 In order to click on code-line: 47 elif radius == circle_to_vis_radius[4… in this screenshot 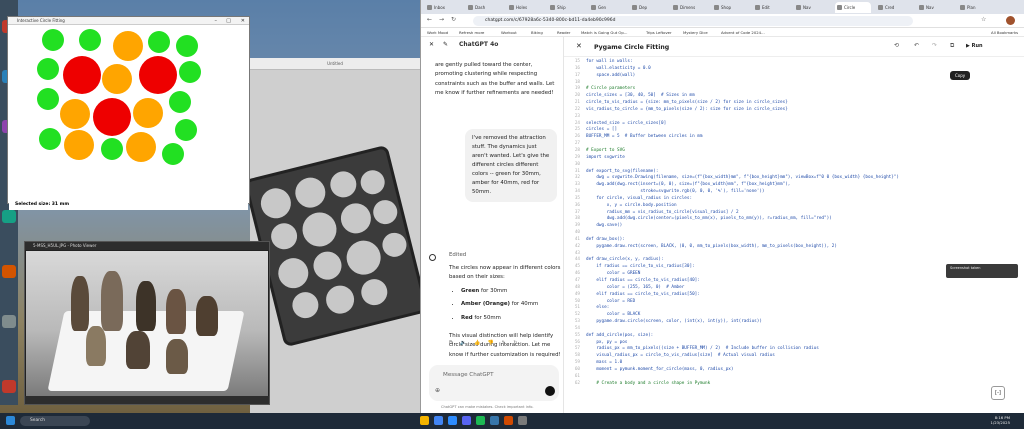, I will do `click(784, 281)`.